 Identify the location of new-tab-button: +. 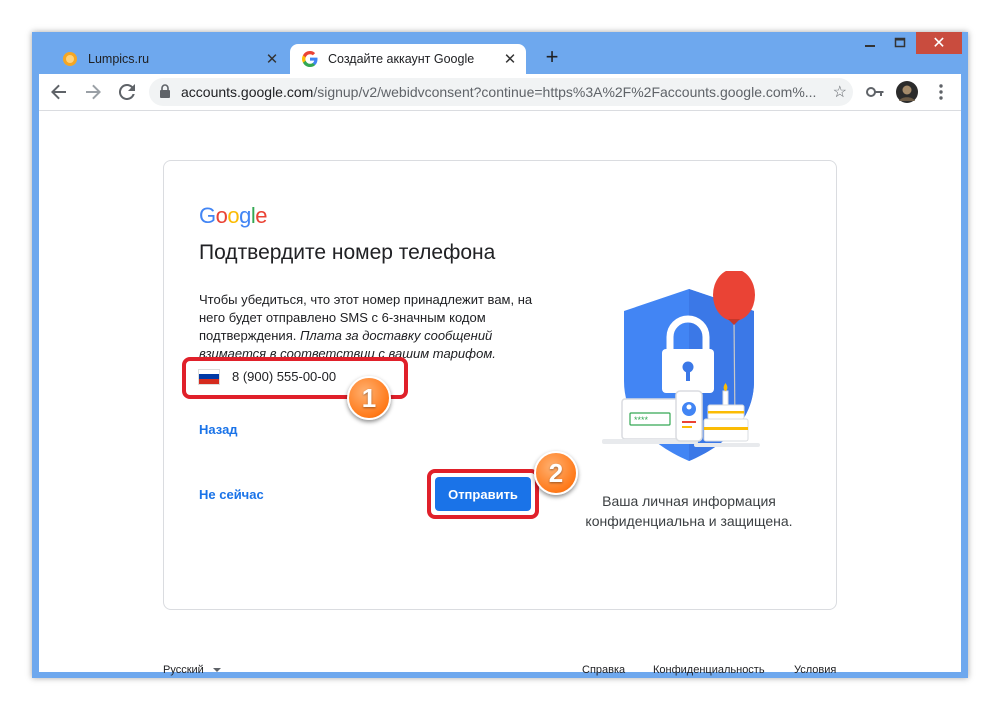
(552, 58).